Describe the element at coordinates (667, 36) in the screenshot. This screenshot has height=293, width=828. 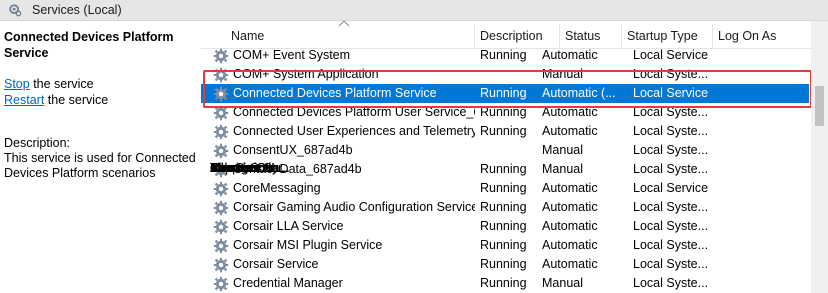
I see `column-header-startup-type: Startup Type` at that location.